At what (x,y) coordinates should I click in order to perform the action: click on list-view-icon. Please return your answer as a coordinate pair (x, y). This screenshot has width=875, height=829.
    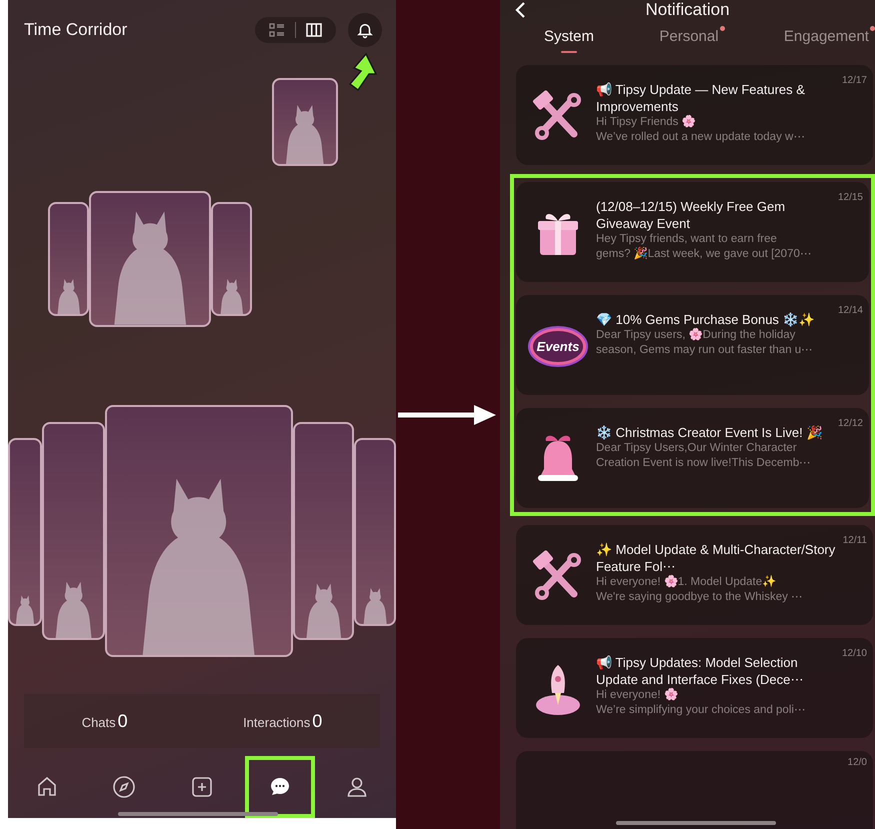
    Looking at the image, I should click on (277, 30).